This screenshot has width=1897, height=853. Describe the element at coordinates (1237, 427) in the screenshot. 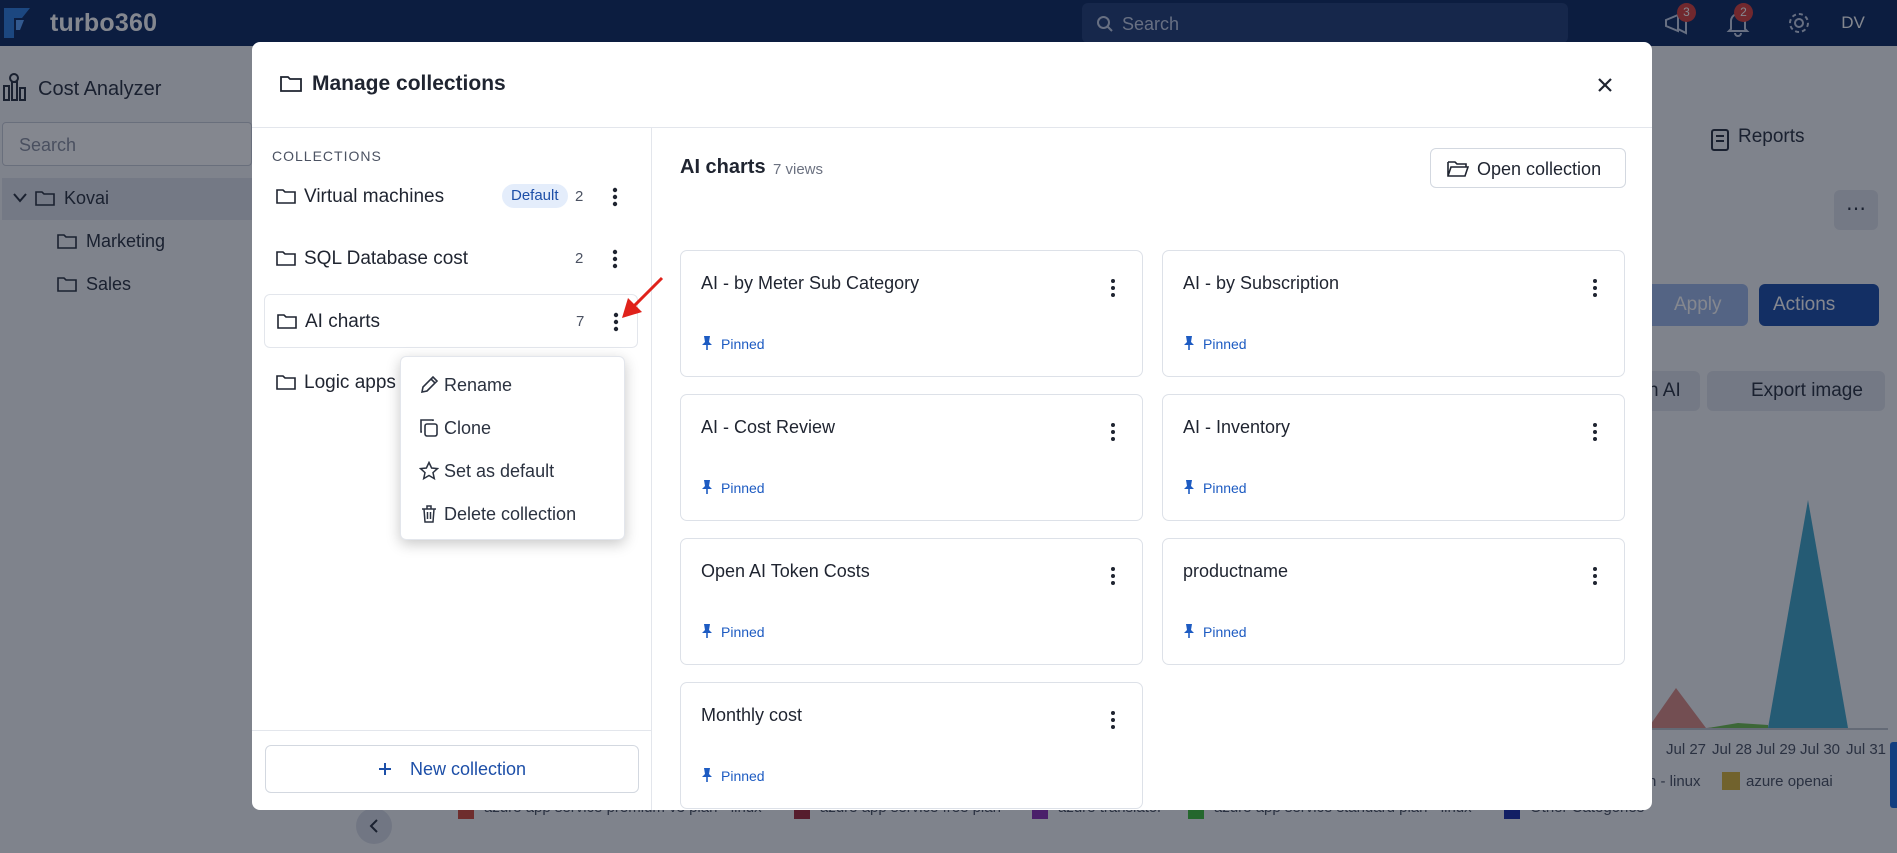

I see `view-title: AI - Inventory` at that location.